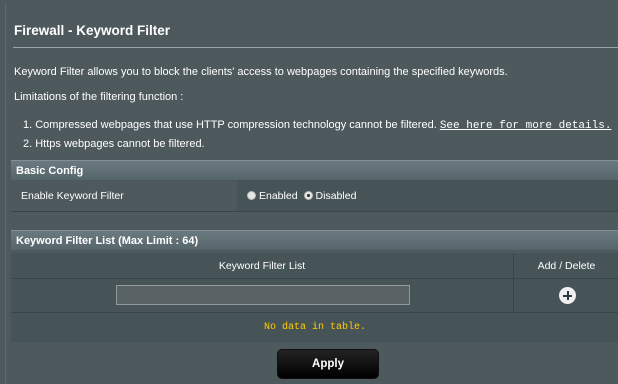 The width and height of the screenshot is (618, 384). I want to click on page-title: Firewall - Keyword Filter, so click(92, 30).